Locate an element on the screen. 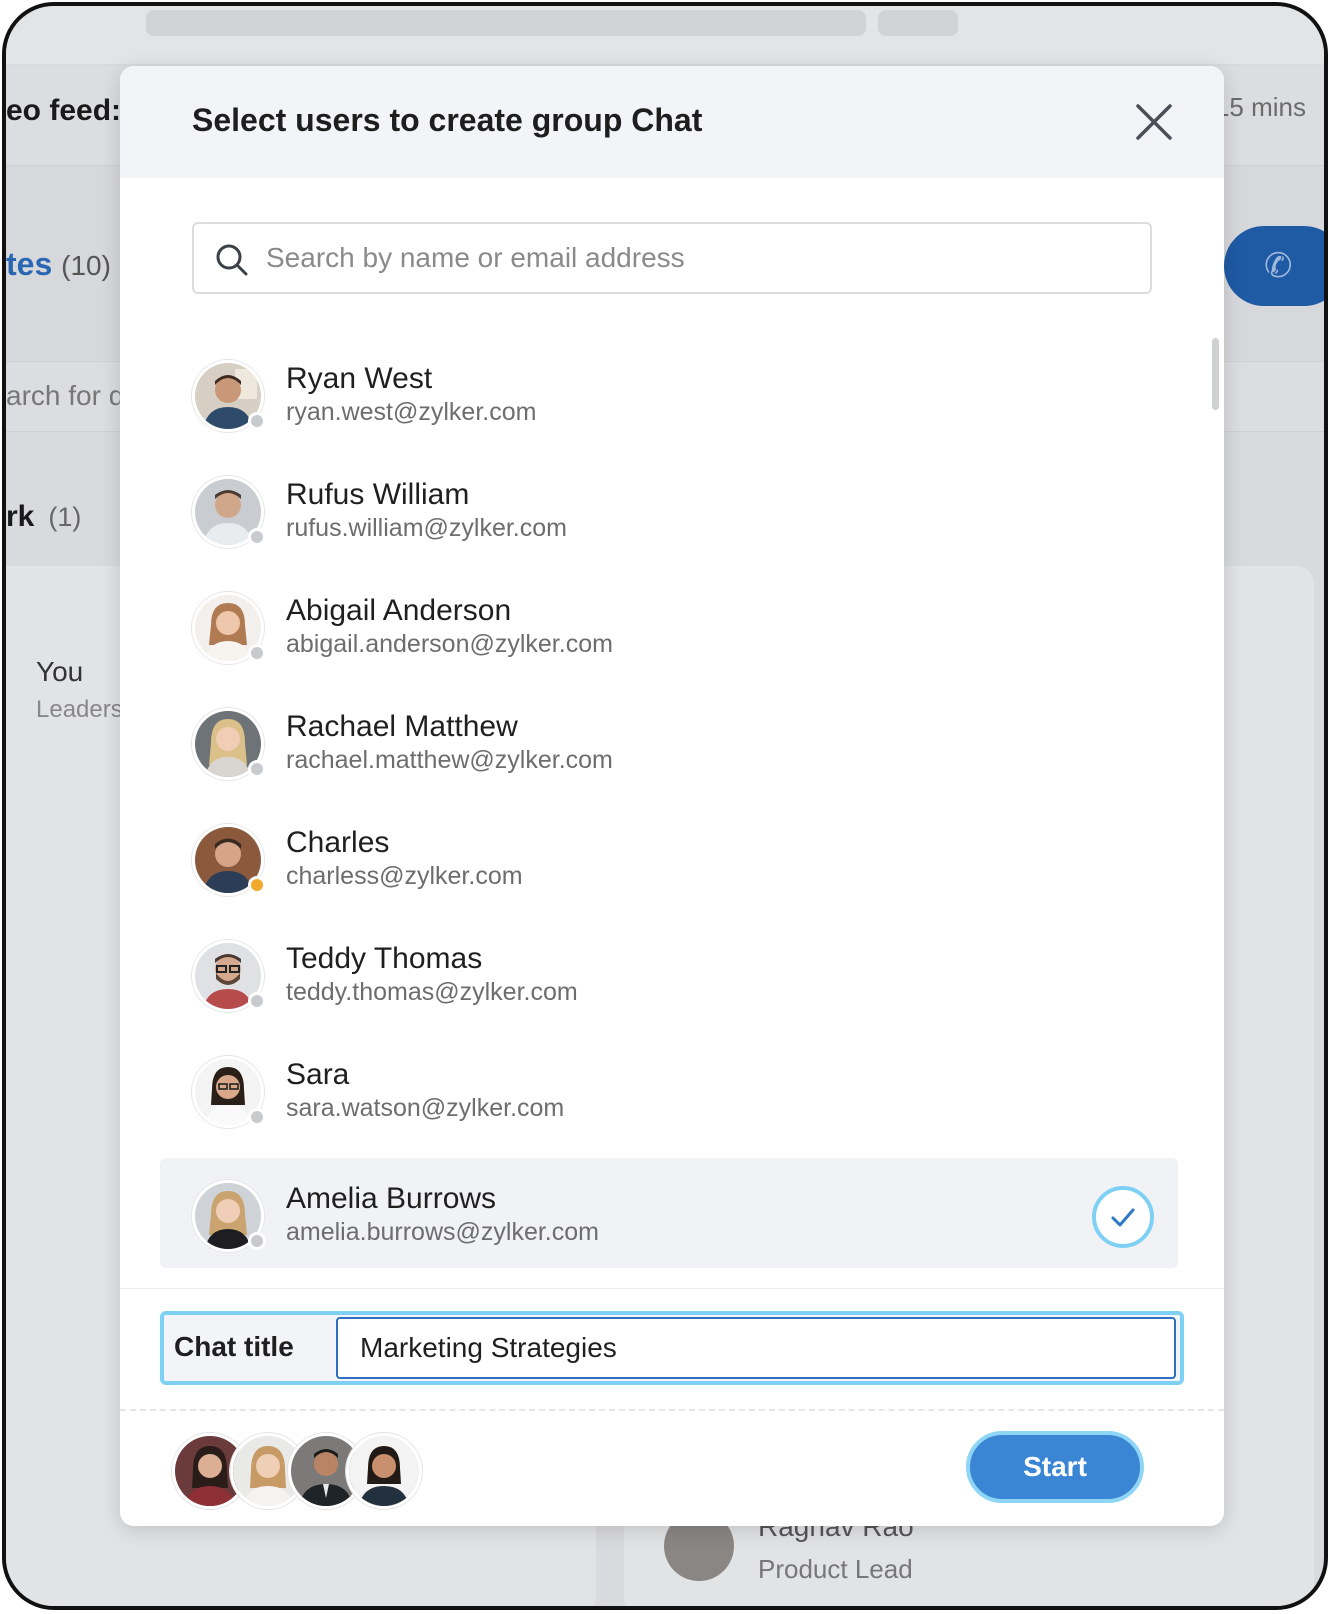  background-you-name: You is located at coordinates (60, 671).